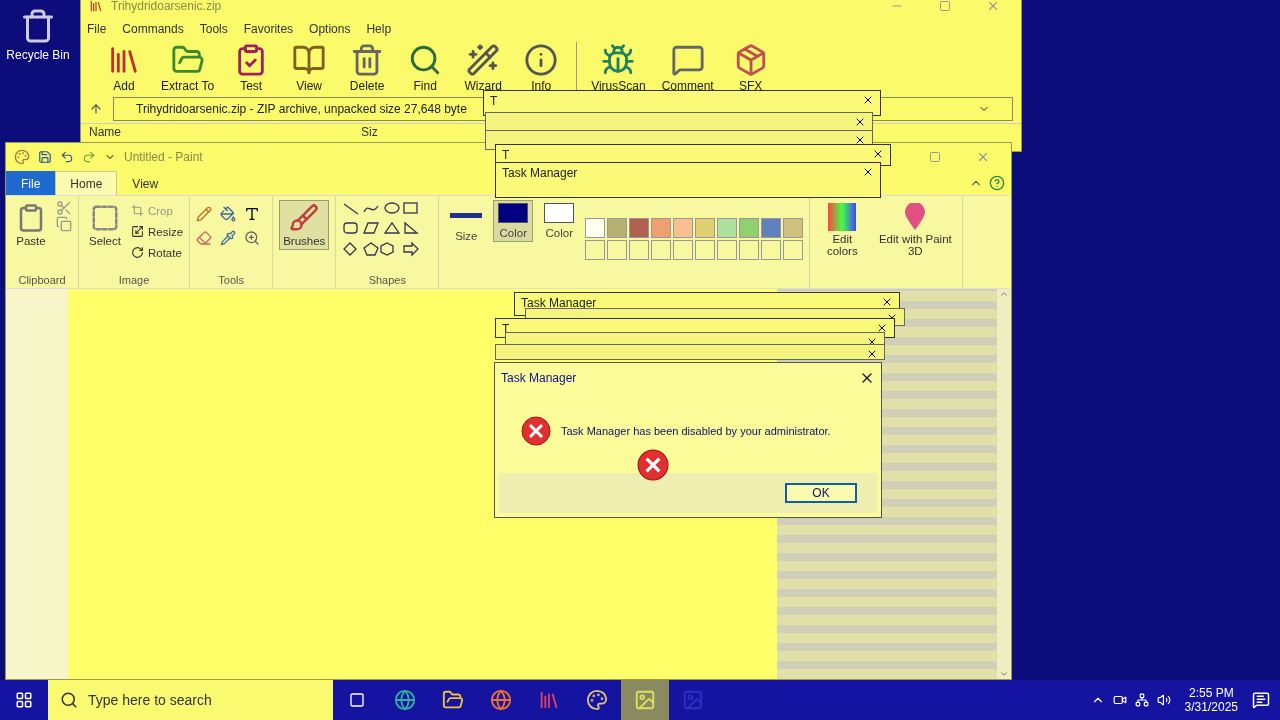 This screenshot has height=720, width=1280. Describe the element at coordinates (379, 29) in the screenshot. I see `menu-item: Help` at that location.